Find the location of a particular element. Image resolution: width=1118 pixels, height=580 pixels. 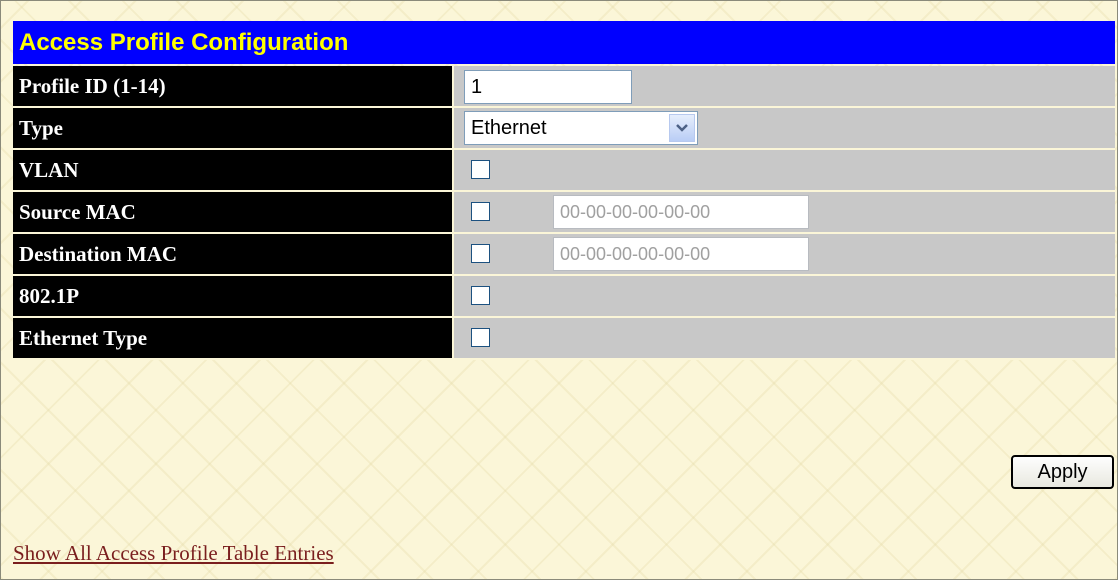

vlan-cell is located at coordinates (784, 170).